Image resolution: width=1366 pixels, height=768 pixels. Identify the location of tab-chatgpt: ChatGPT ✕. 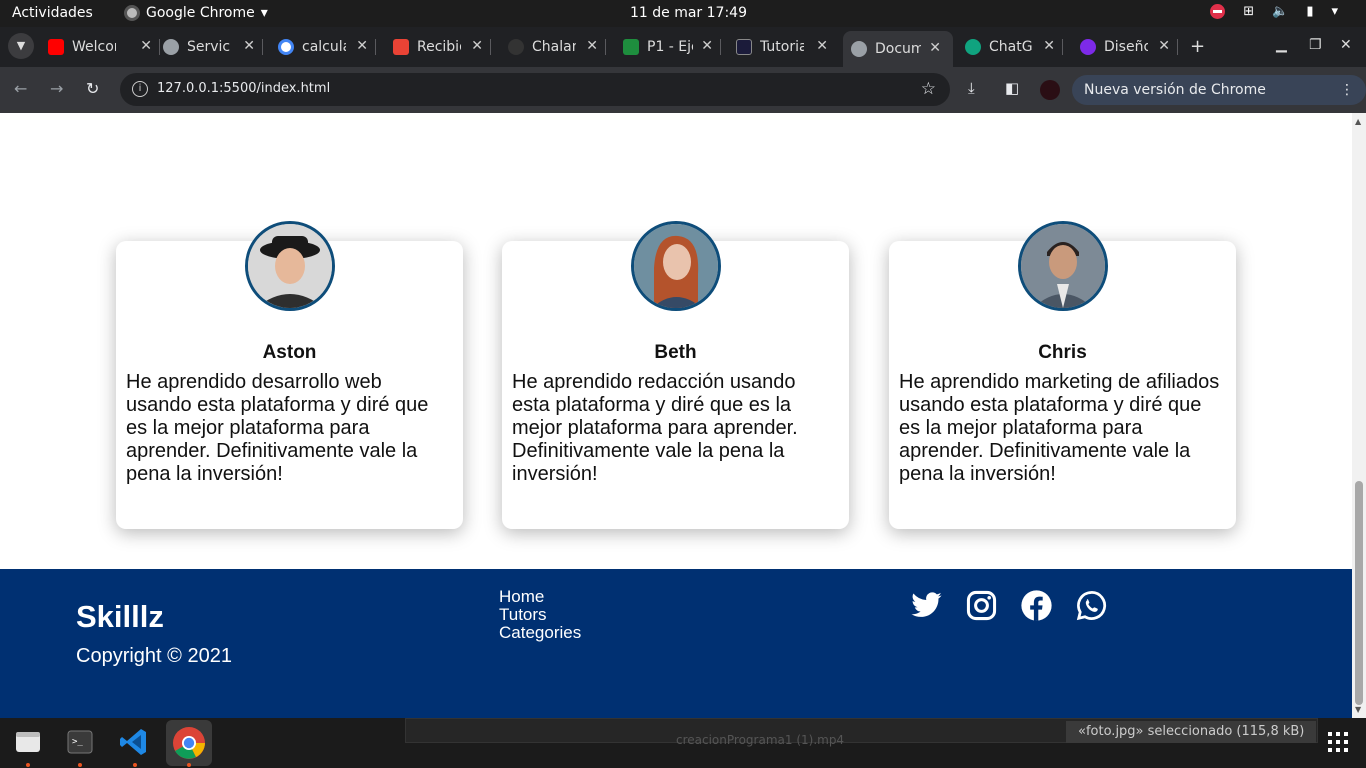
(1014, 47).